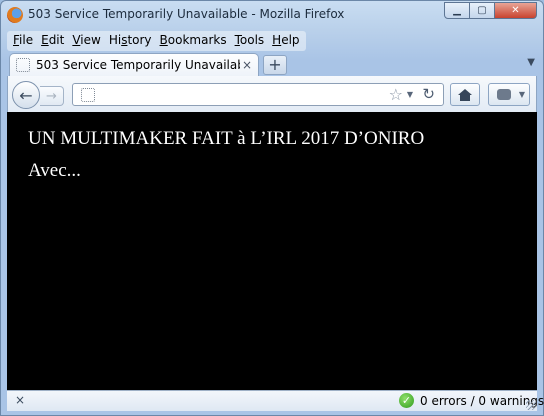 The image size is (544, 416). I want to click on close-window-button: ✕, so click(515, 10).